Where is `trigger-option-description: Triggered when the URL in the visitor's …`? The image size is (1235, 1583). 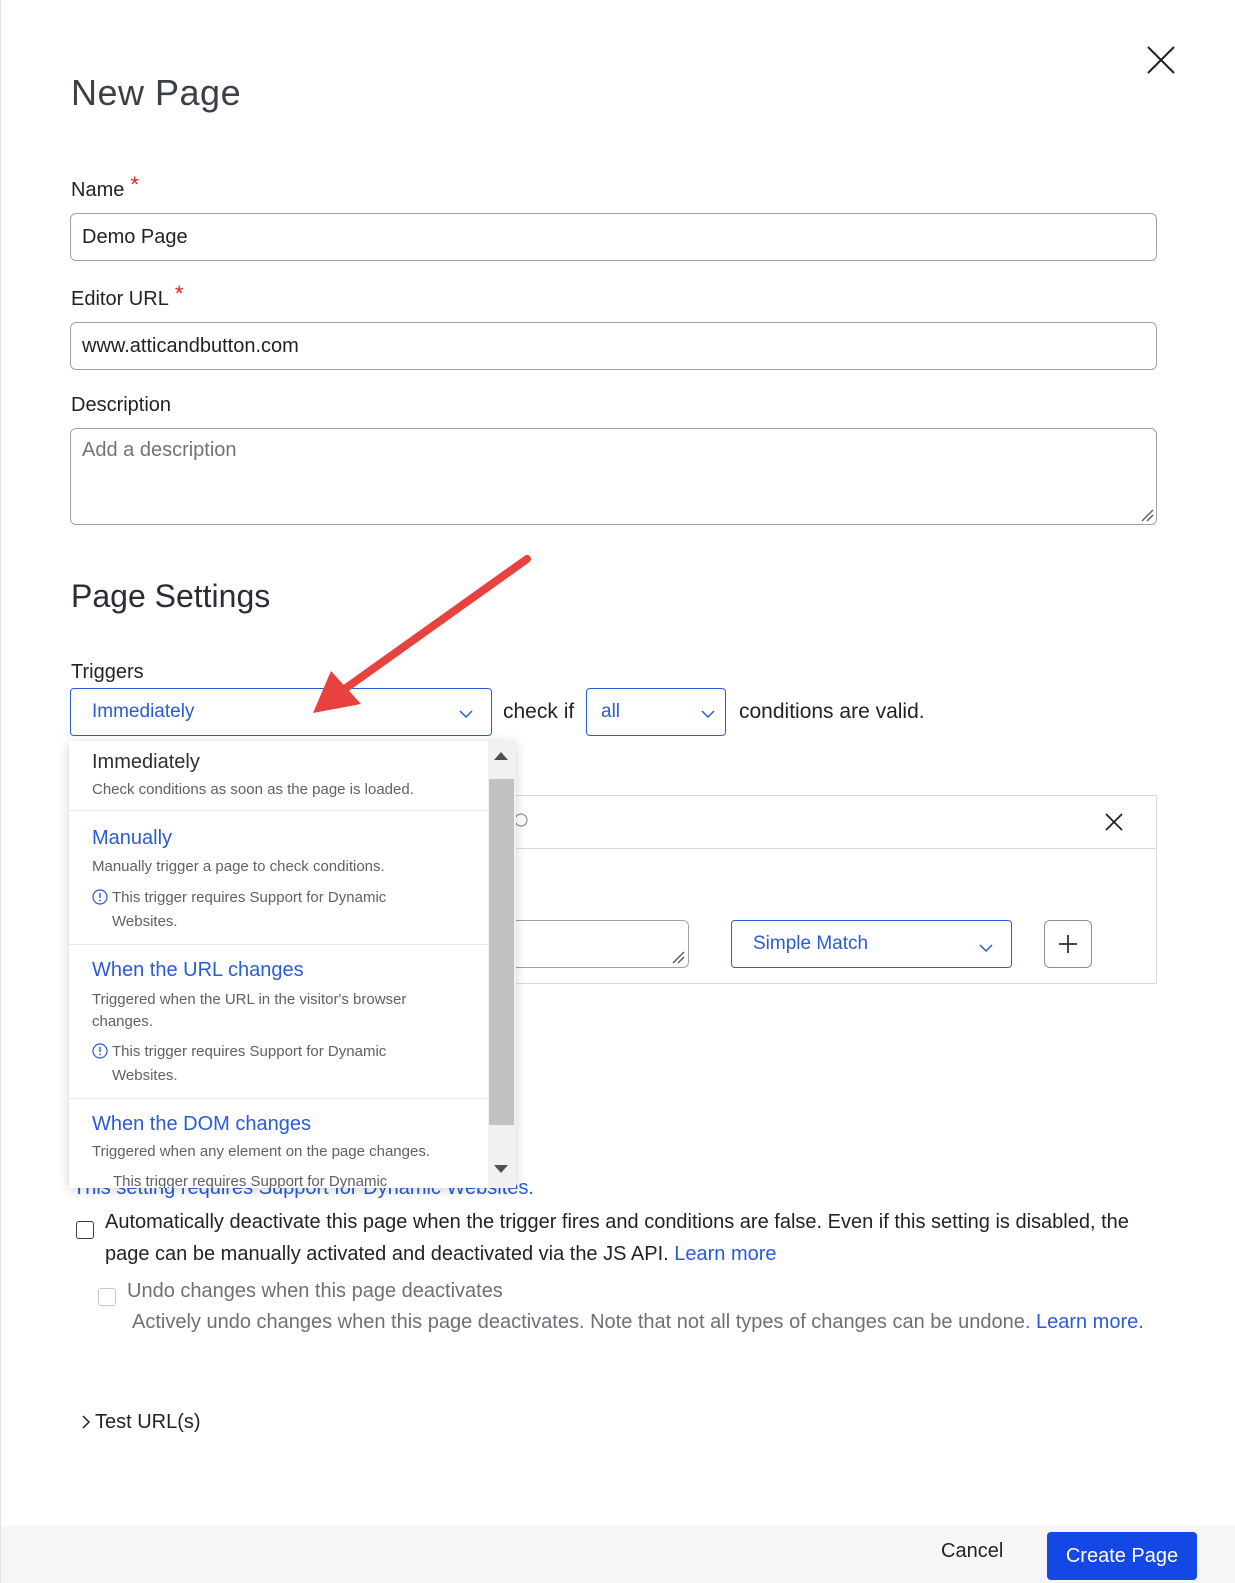
trigger-option-description: Triggered when the URL in the visitor's … is located at coordinates (249, 1010).